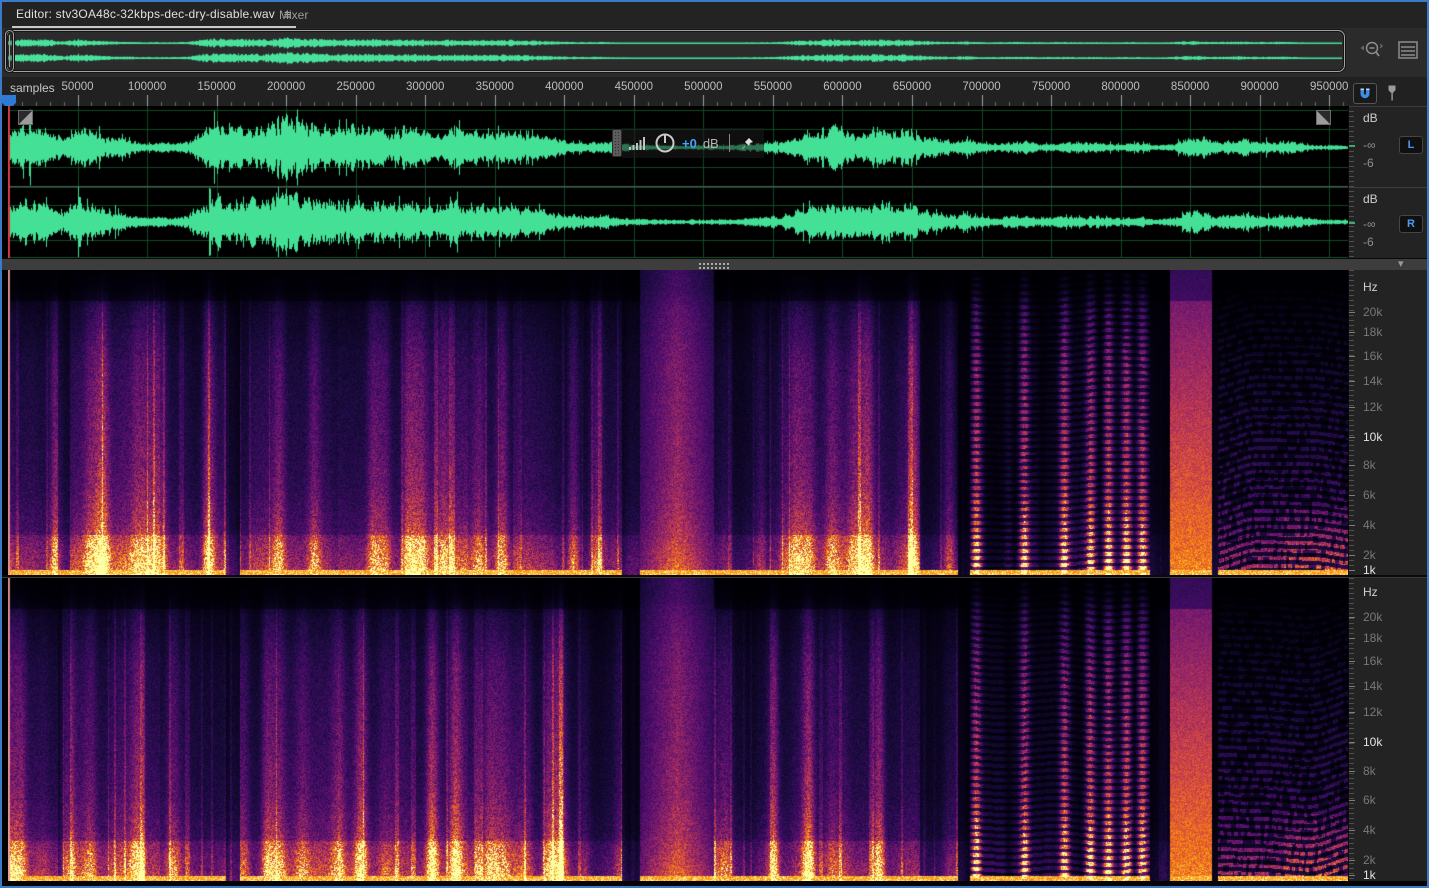  Describe the element at coordinates (773, 87) in the screenshot. I see `ruler-tick-label: 550000` at that location.